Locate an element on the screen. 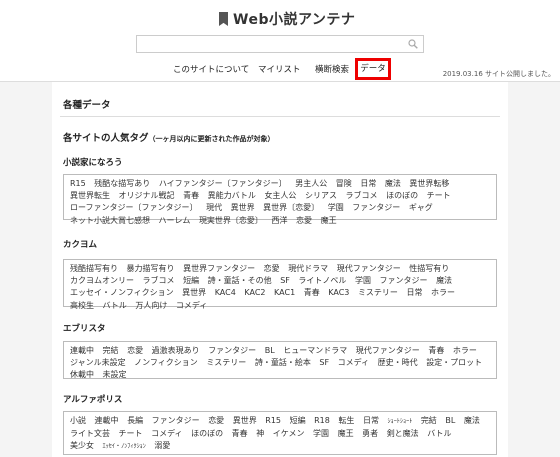 This screenshot has height=457, width=560. tag-link: 異能力バトル is located at coordinates (232, 195).